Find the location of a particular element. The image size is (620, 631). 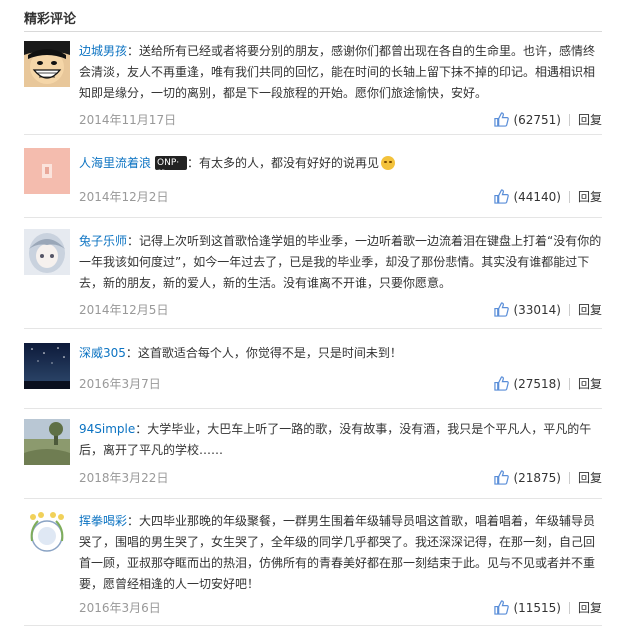

pink-avatar-icon is located at coordinates (47, 171).